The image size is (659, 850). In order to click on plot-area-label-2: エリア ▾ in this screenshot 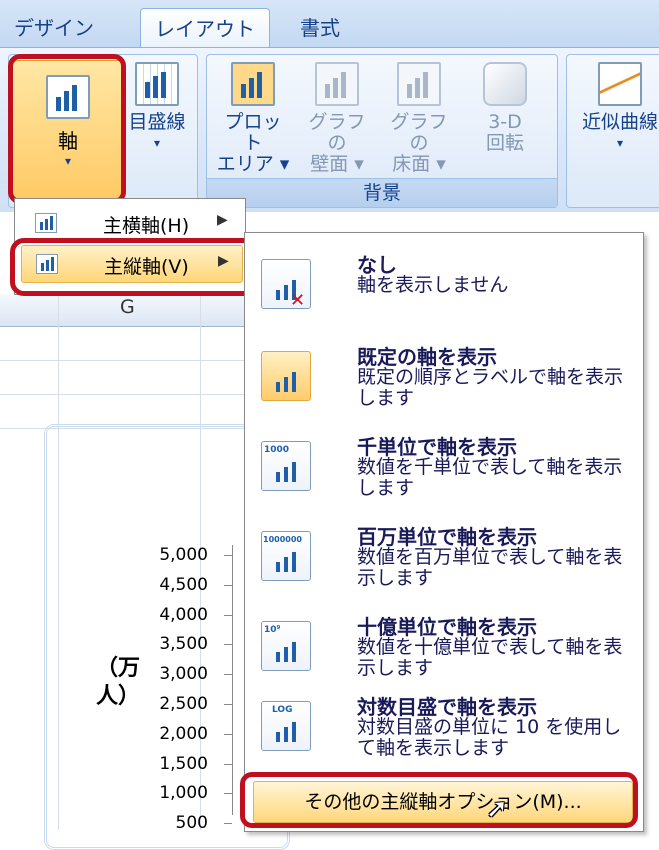, I will do `click(253, 164)`.